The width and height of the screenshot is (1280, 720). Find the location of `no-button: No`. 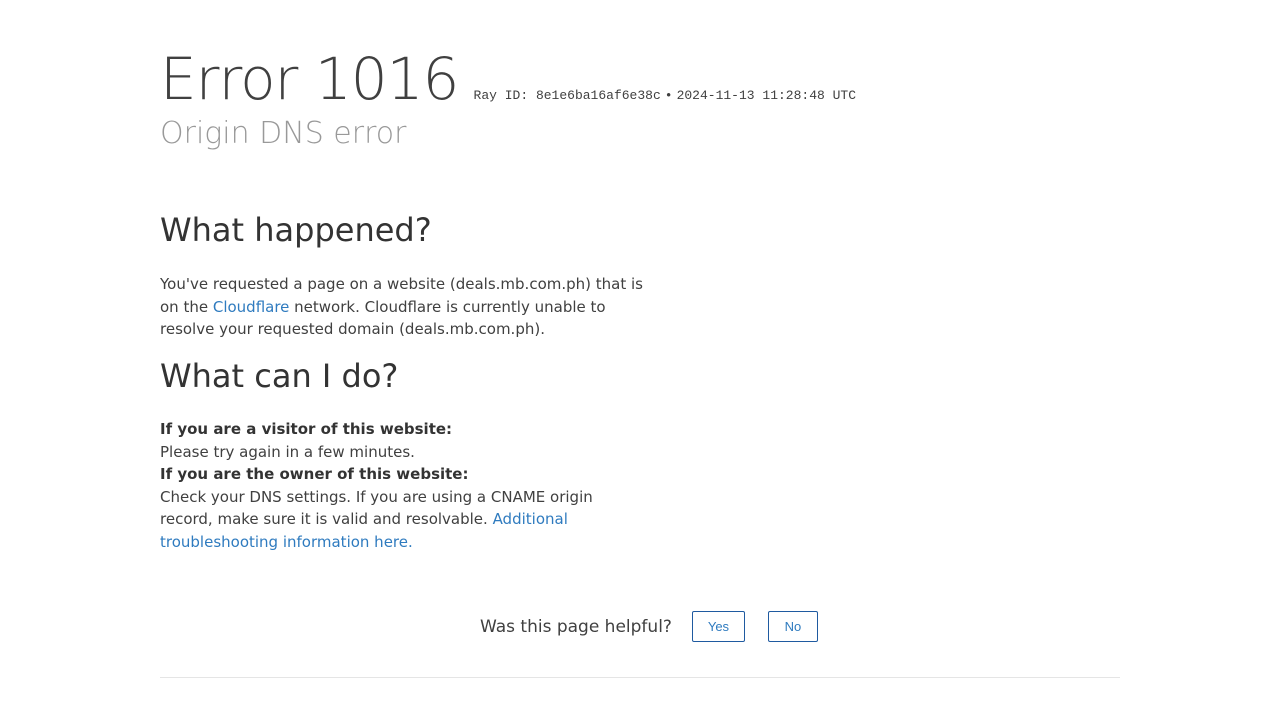

no-button: No is located at coordinates (792, 626).